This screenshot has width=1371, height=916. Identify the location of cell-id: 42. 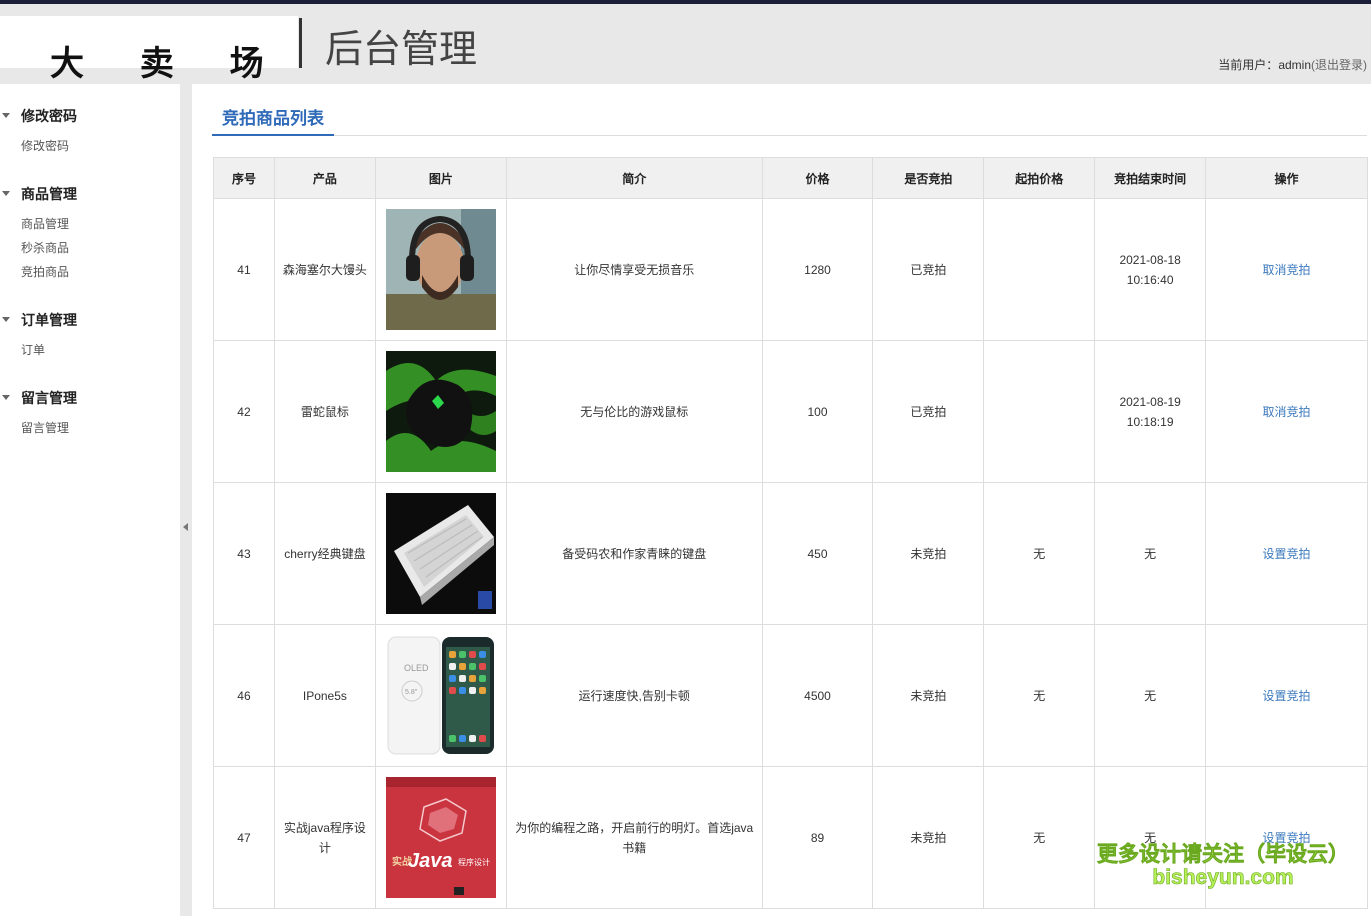
(244, 411).